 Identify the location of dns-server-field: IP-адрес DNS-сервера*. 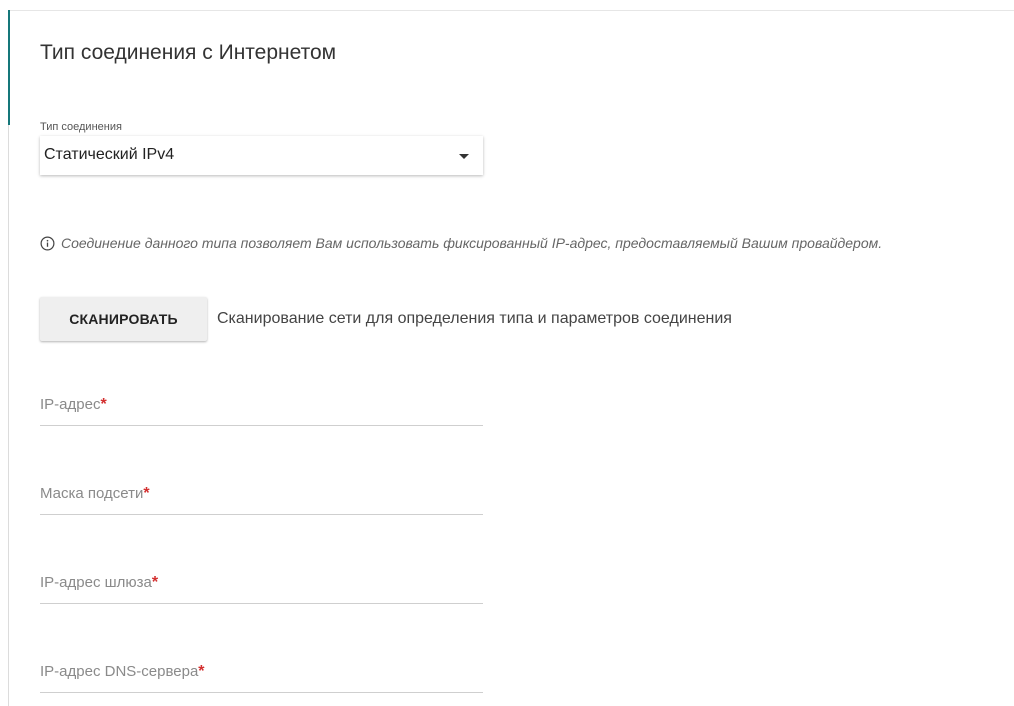
(261, 678).